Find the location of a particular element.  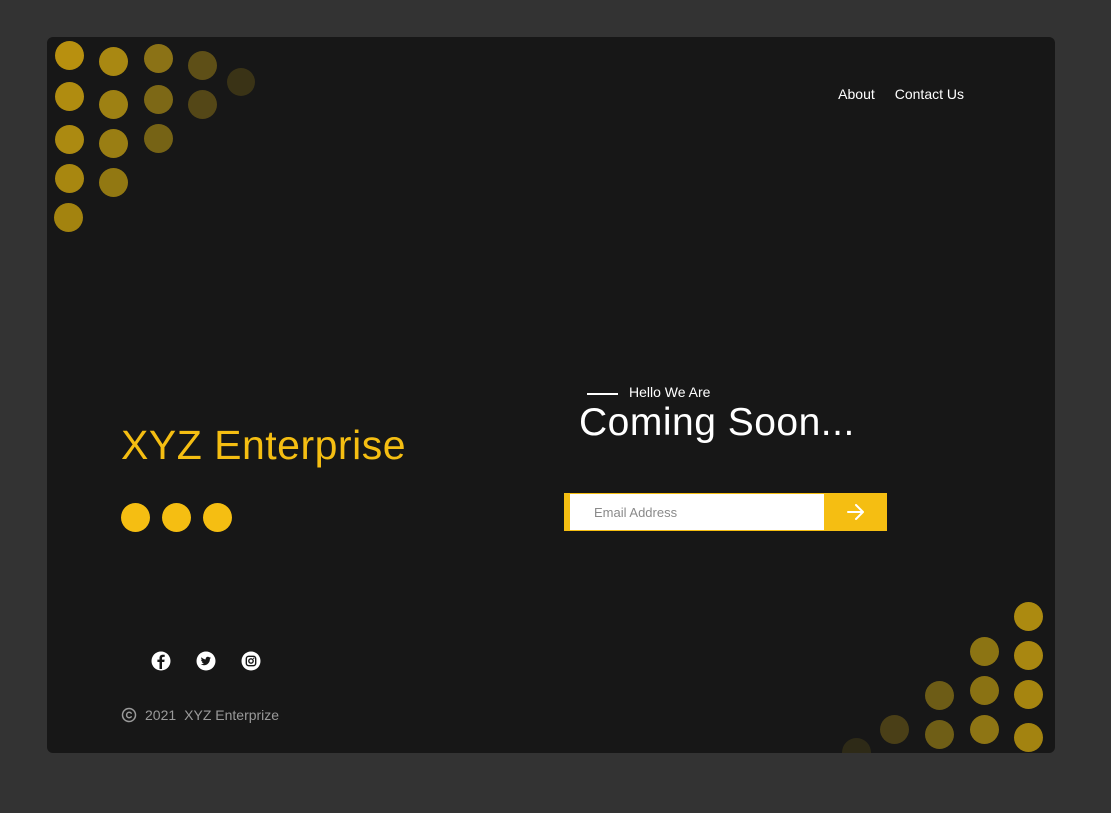

top-nav: About Contact Us is located at coordinates (901, 94).